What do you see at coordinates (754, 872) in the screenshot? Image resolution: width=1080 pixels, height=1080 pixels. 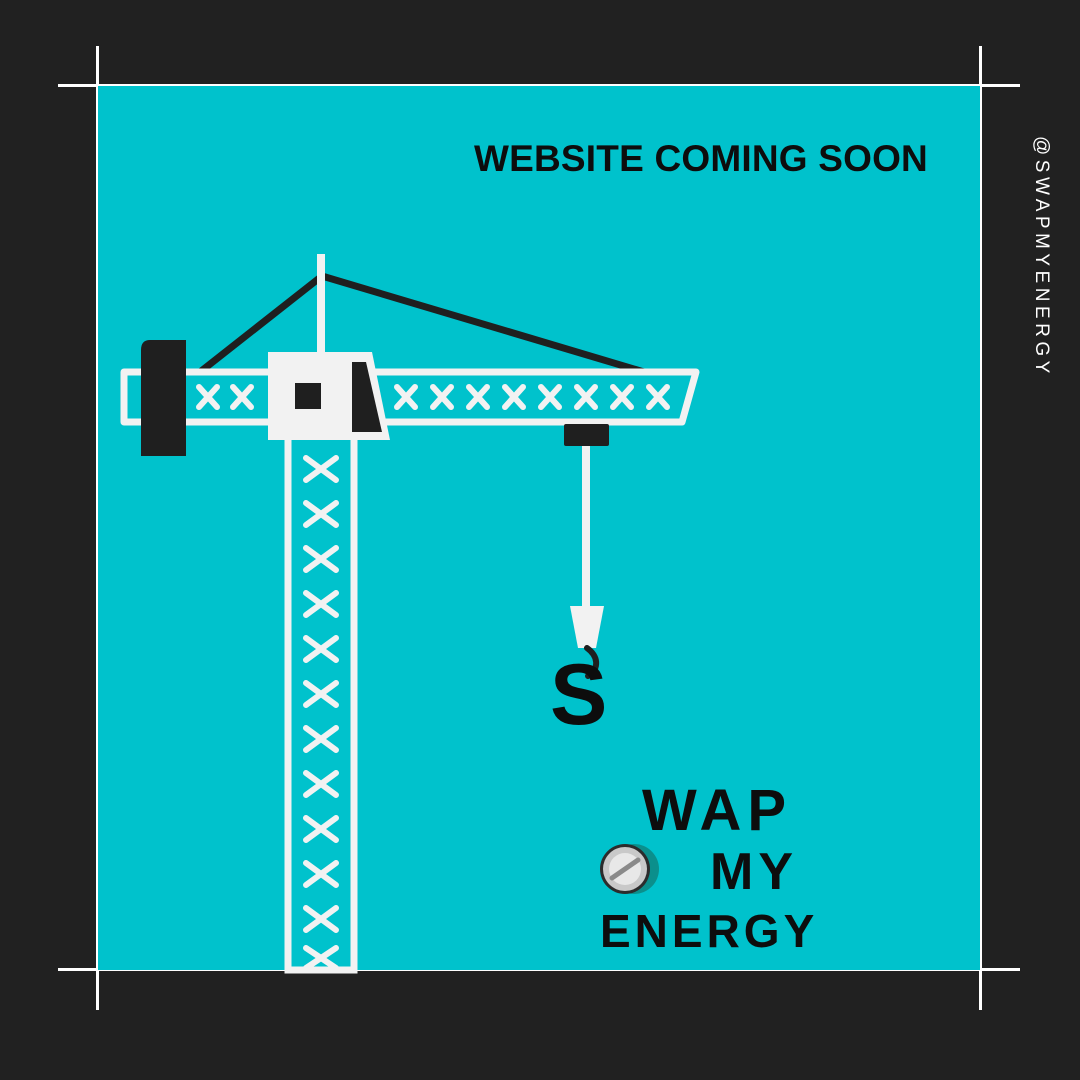 I see `logo-line-my: MY` at bounding box center [754, 872].